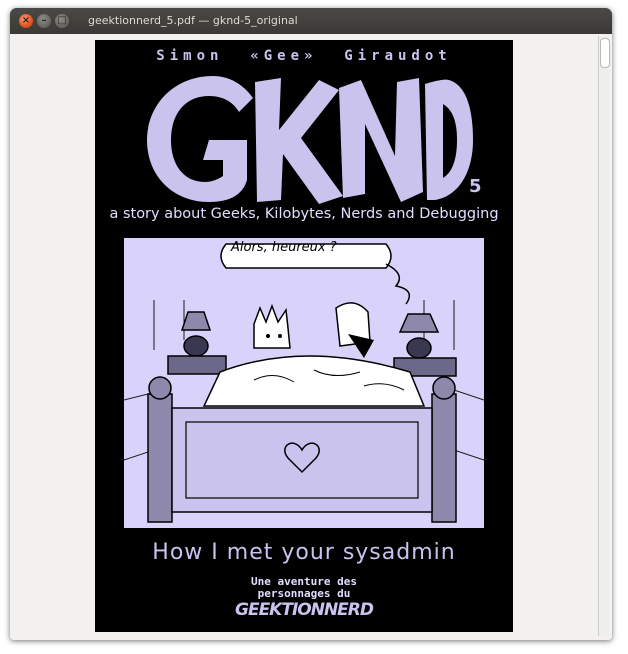 The width and height of the screenshot is (628, 654). I want to click on maximize-window-button: □, so click(62, 21).